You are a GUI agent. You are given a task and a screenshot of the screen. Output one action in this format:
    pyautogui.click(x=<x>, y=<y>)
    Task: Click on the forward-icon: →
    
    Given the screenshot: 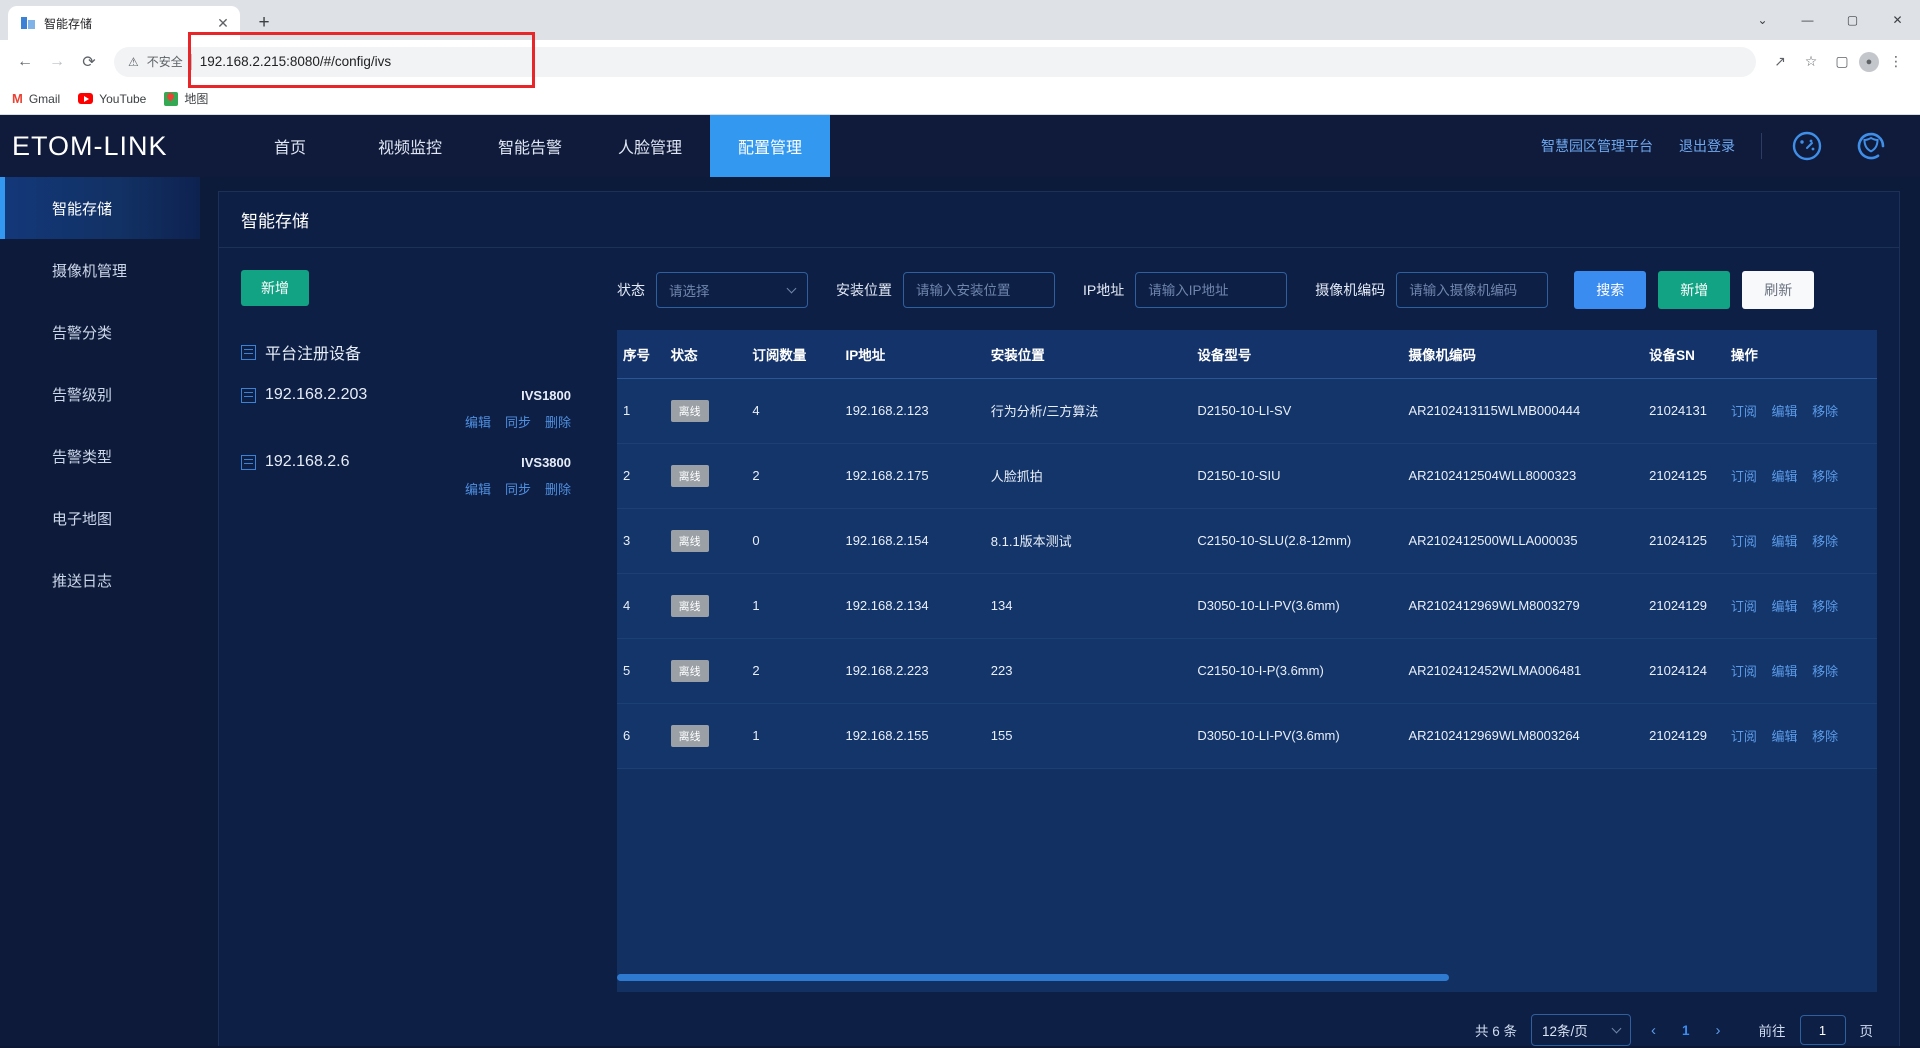 What is the action you would take?
    pyautogui.click(x=57, y=62)
    